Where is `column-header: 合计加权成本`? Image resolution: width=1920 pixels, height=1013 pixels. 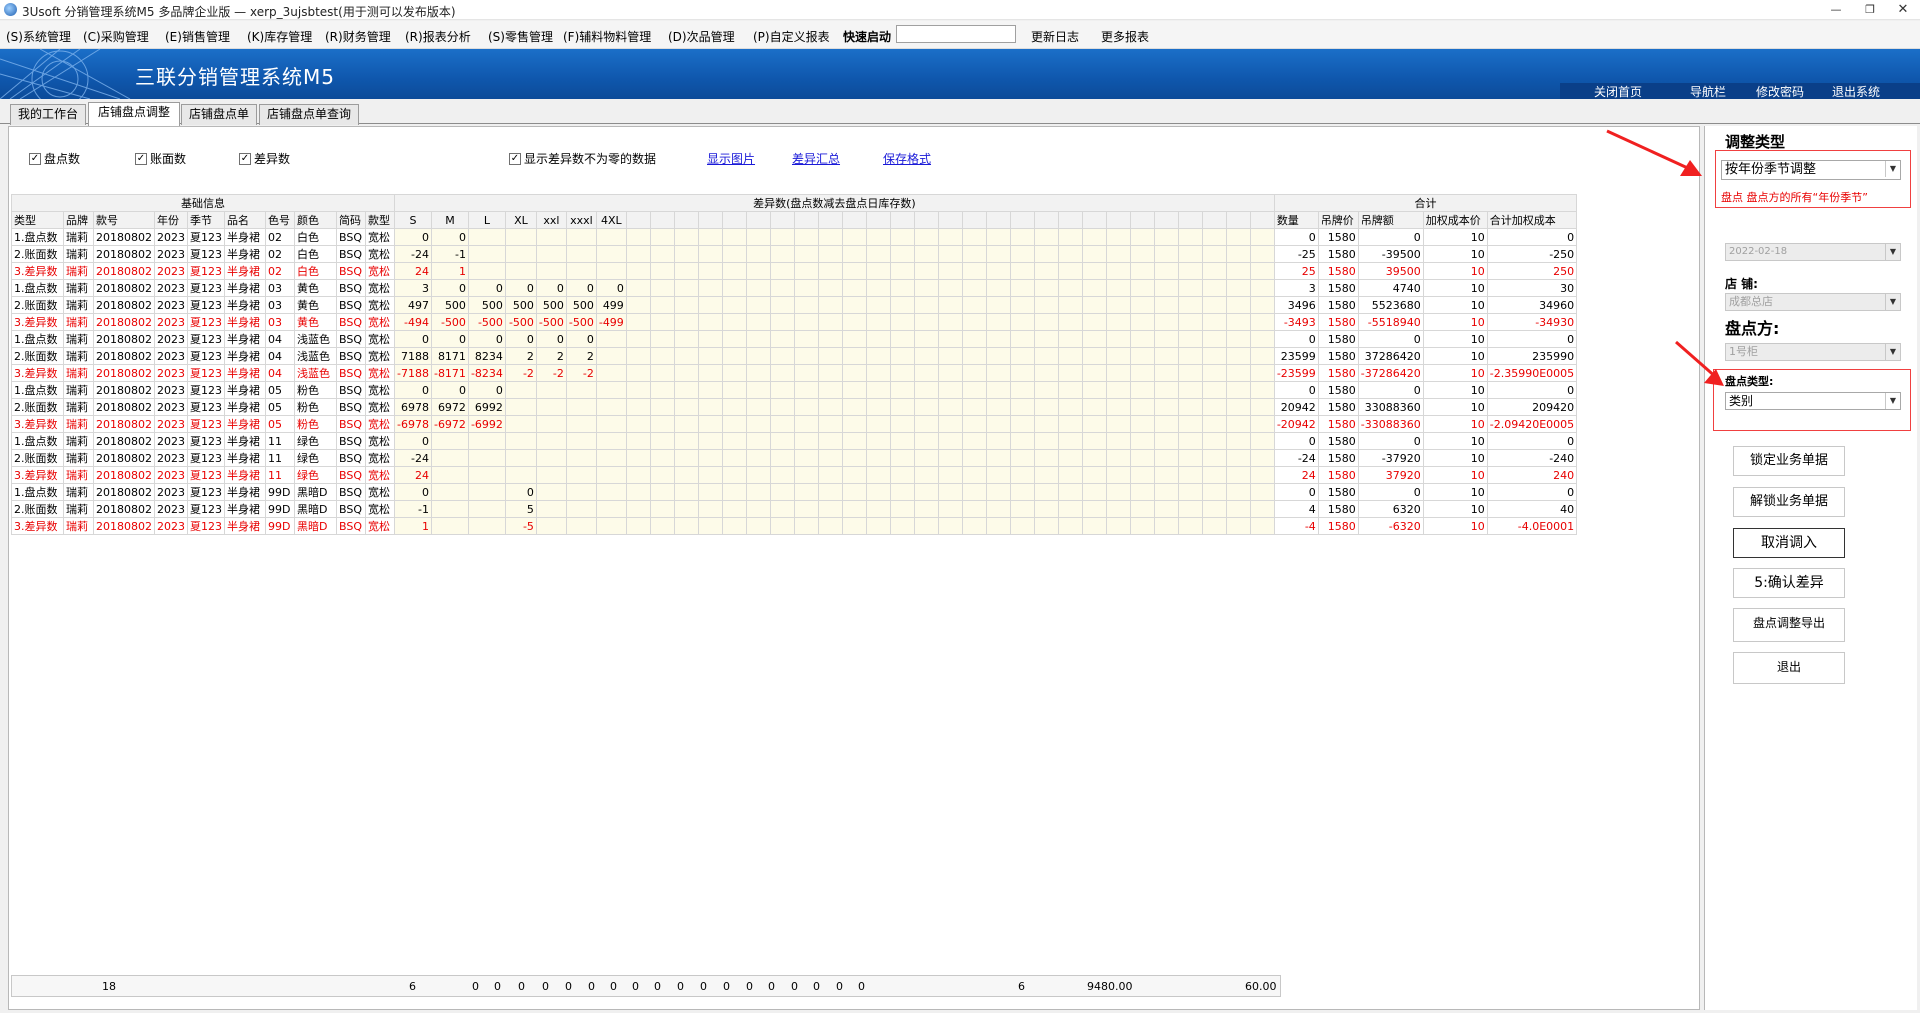
column-header: 合计加权成本 is located at coordinates (1532, 220).